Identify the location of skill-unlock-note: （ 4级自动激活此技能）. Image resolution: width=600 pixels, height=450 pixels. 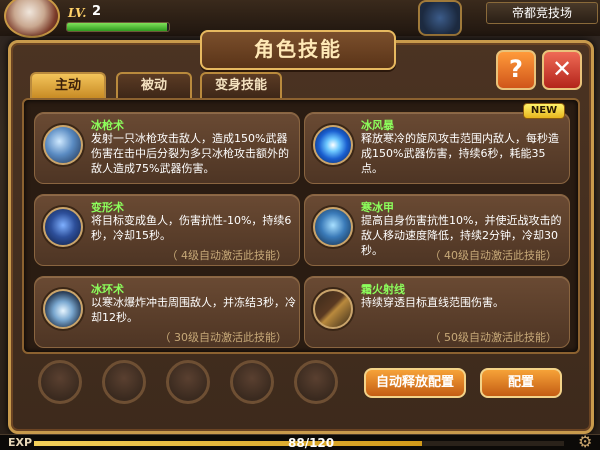
(227, 255).